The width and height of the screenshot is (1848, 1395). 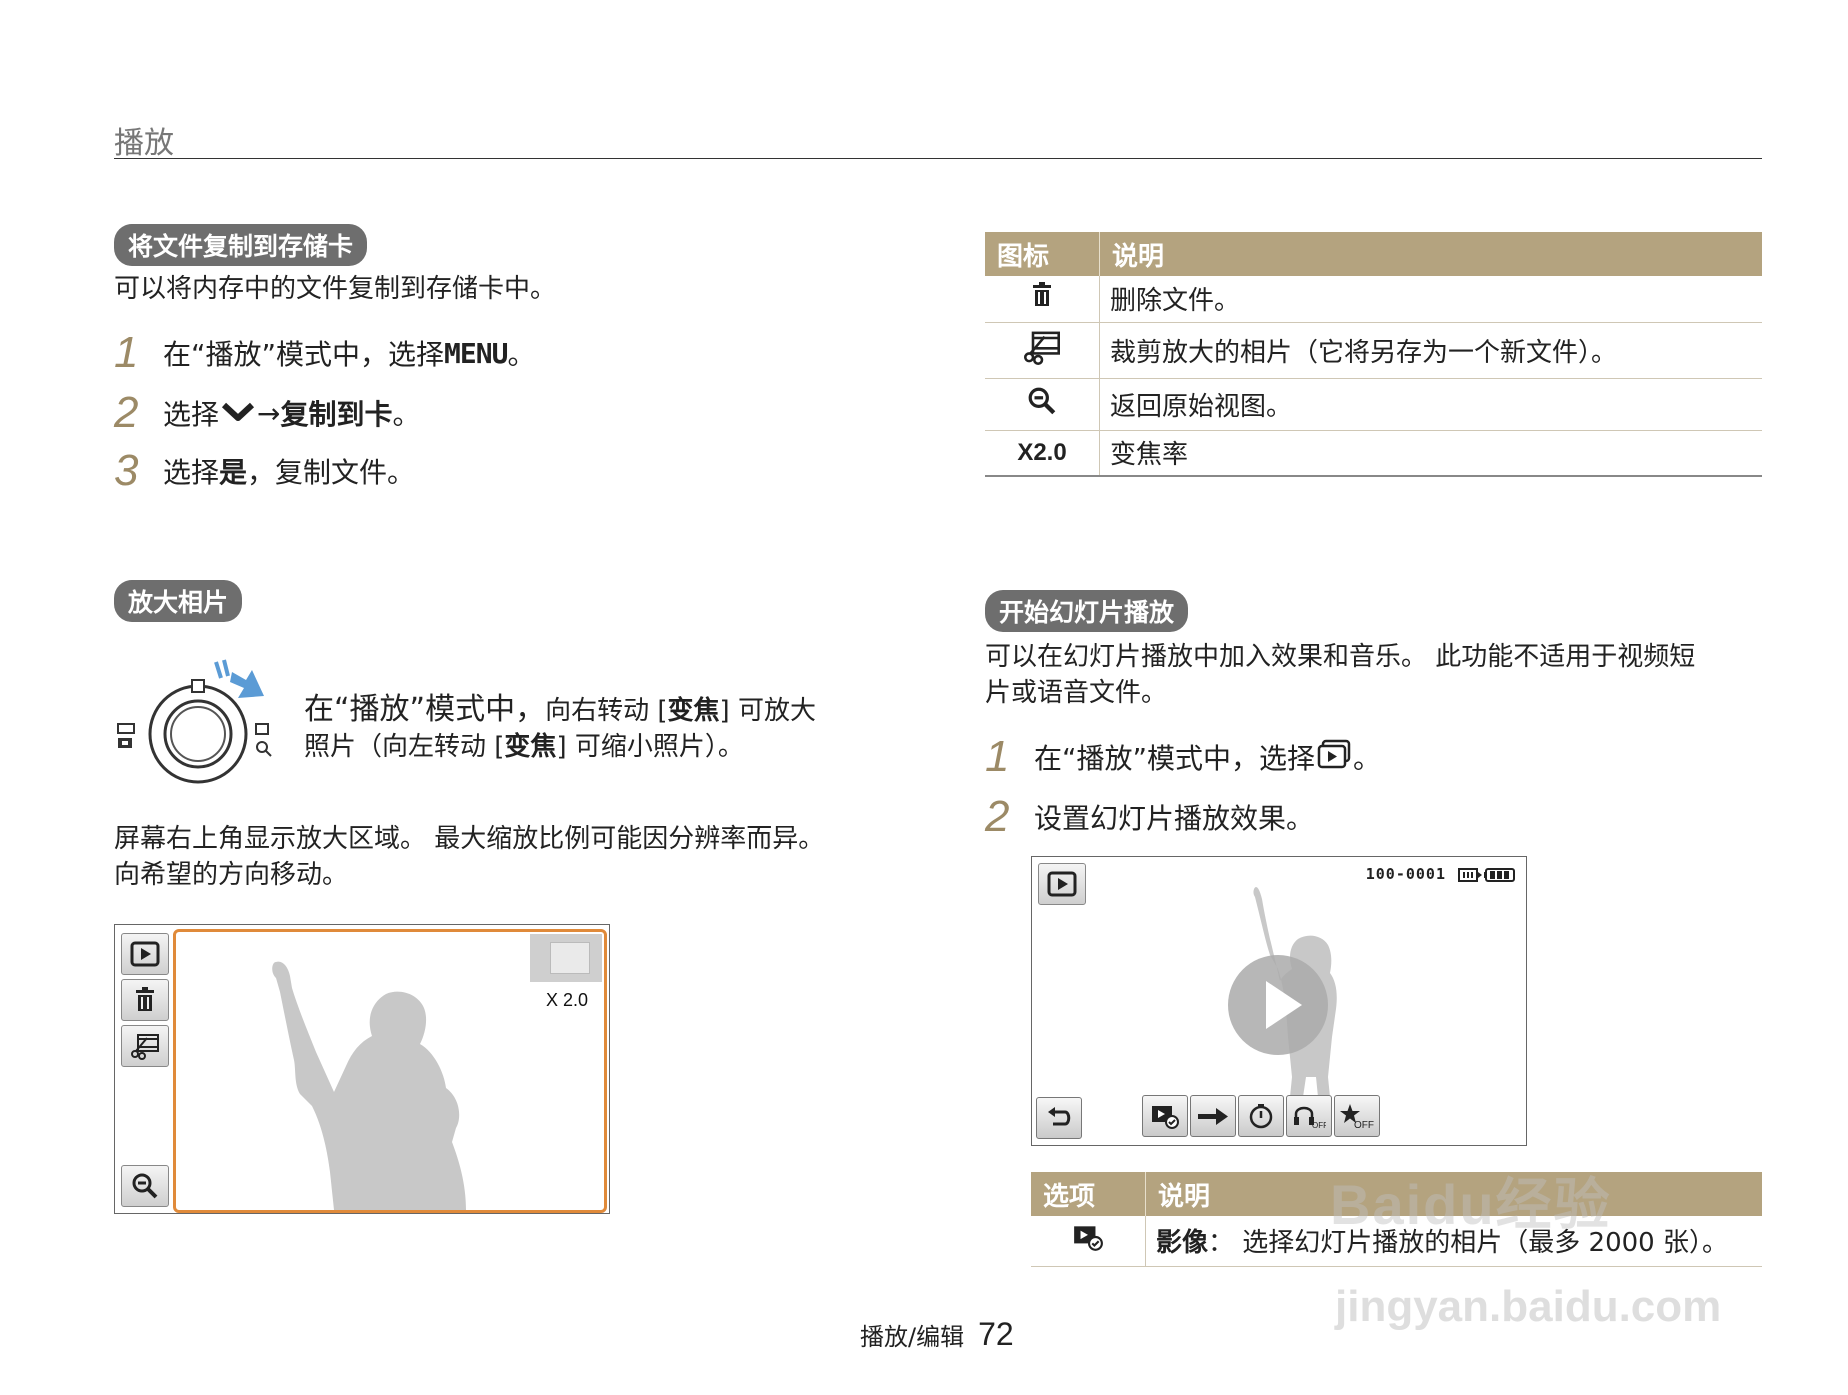 I want to click on slideshow-step-1: 1 在“播放”模式中，选择 。, so click(x=1183, y=757).